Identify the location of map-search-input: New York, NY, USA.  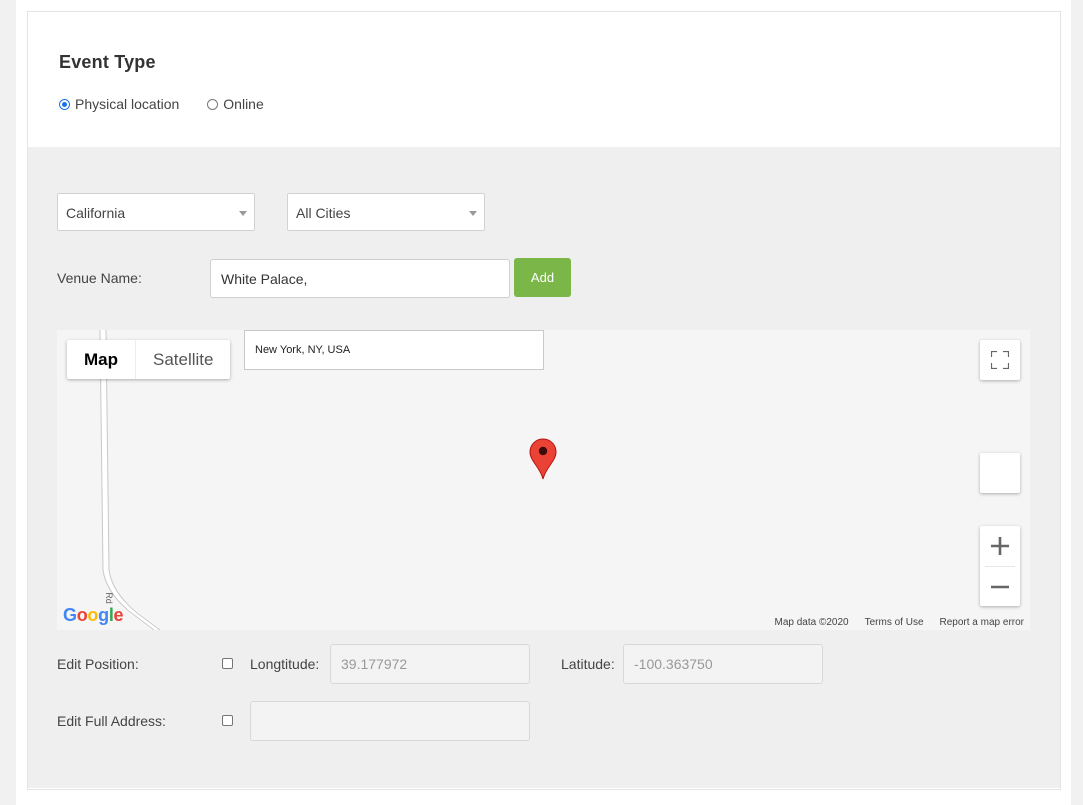
(394, 350).